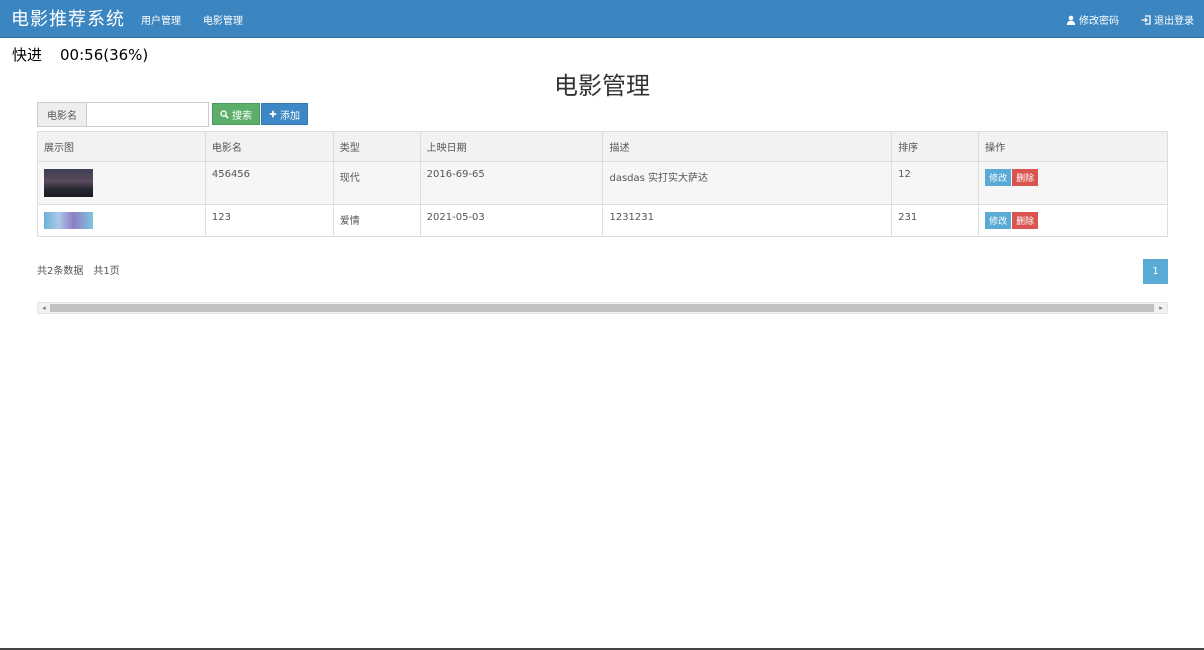 The height and width of the screenshot is (650, 1204). Describe the element at coordinates (511, 183) in the screenshot. I see `date-cell: 2016-69-65` at that location.